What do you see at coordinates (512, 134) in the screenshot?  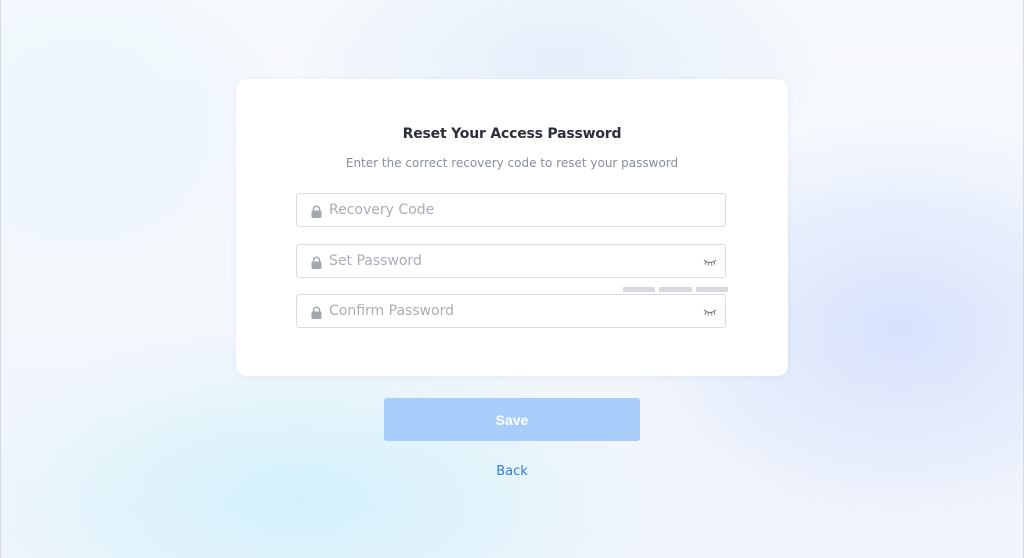 I see `page-title: Reset Your Access Password` at bounding box center [512, 134].